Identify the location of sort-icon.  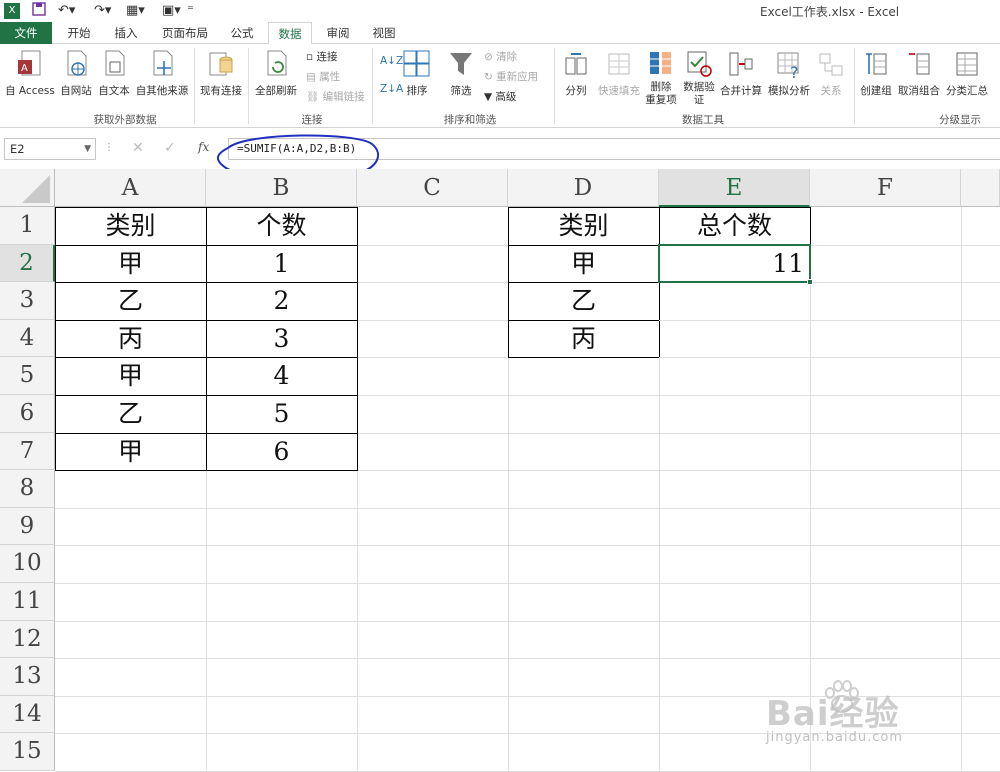
(416, 63).